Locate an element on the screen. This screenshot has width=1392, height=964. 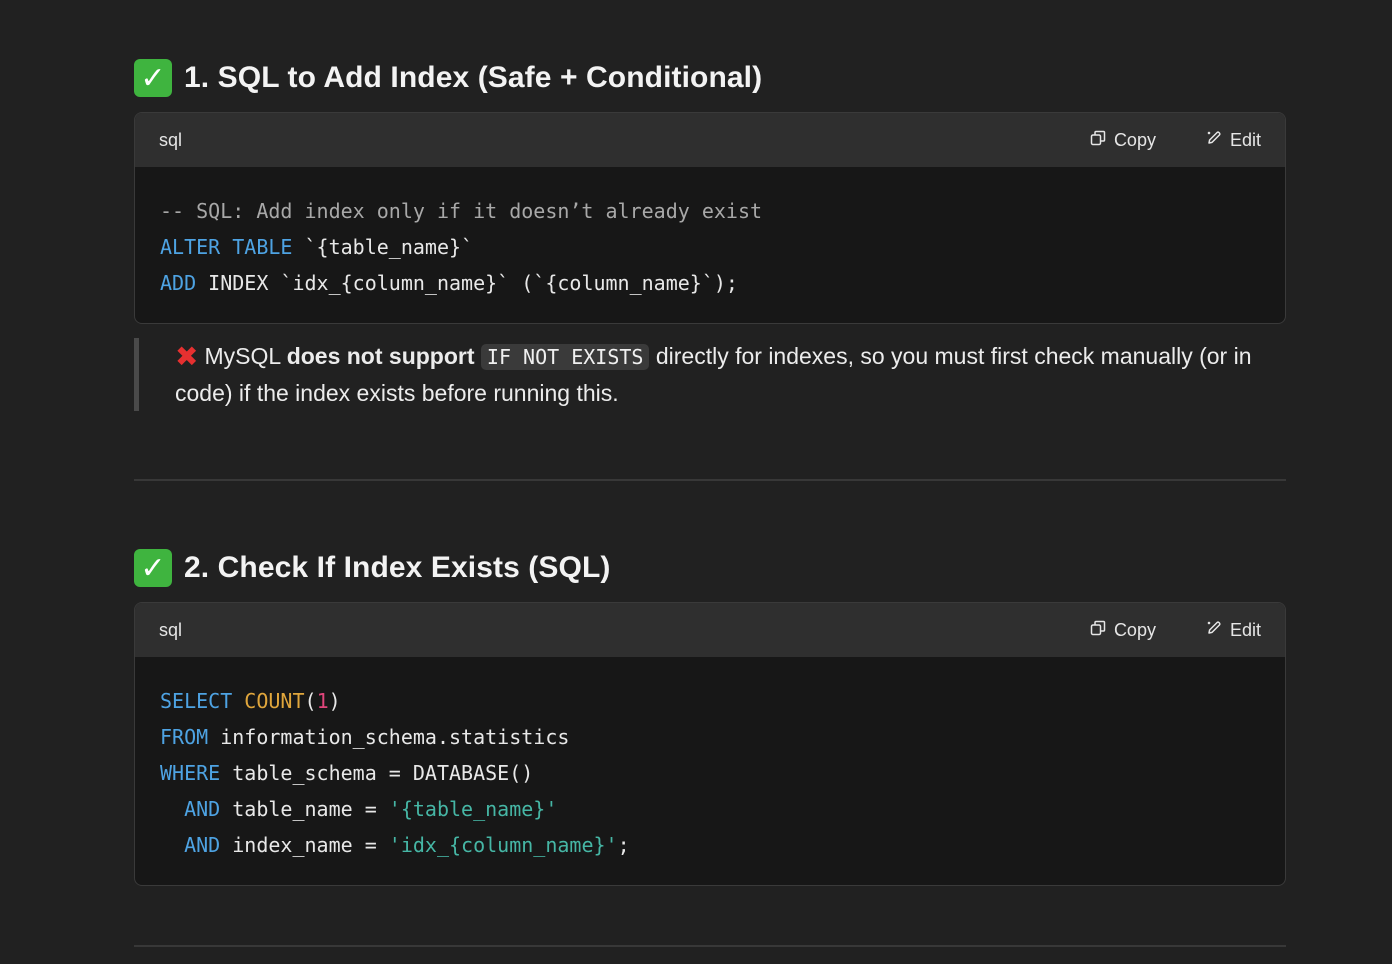
code-number: 1 is located at coordinates (322, 701).